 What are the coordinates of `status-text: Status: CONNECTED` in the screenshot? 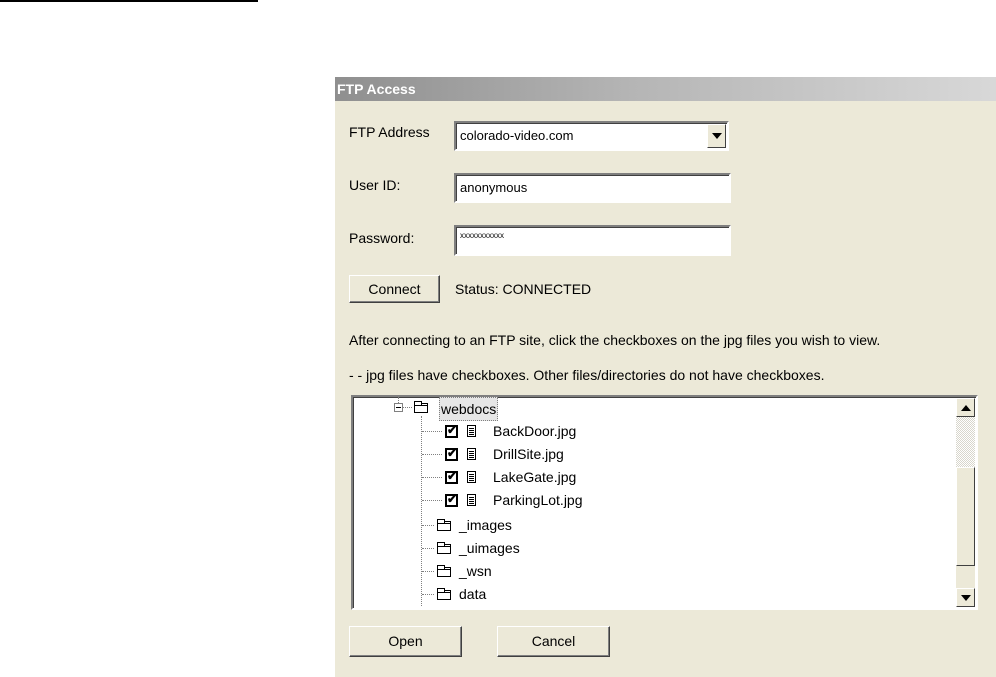 It's located at (523, 289).